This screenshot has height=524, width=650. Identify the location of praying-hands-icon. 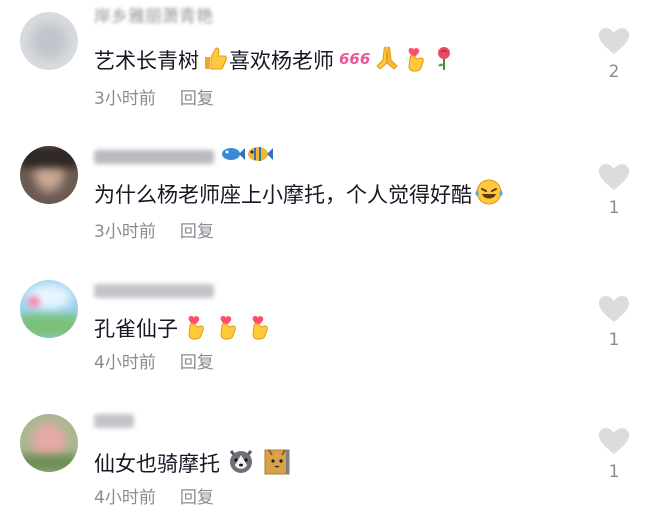
(387, 62).